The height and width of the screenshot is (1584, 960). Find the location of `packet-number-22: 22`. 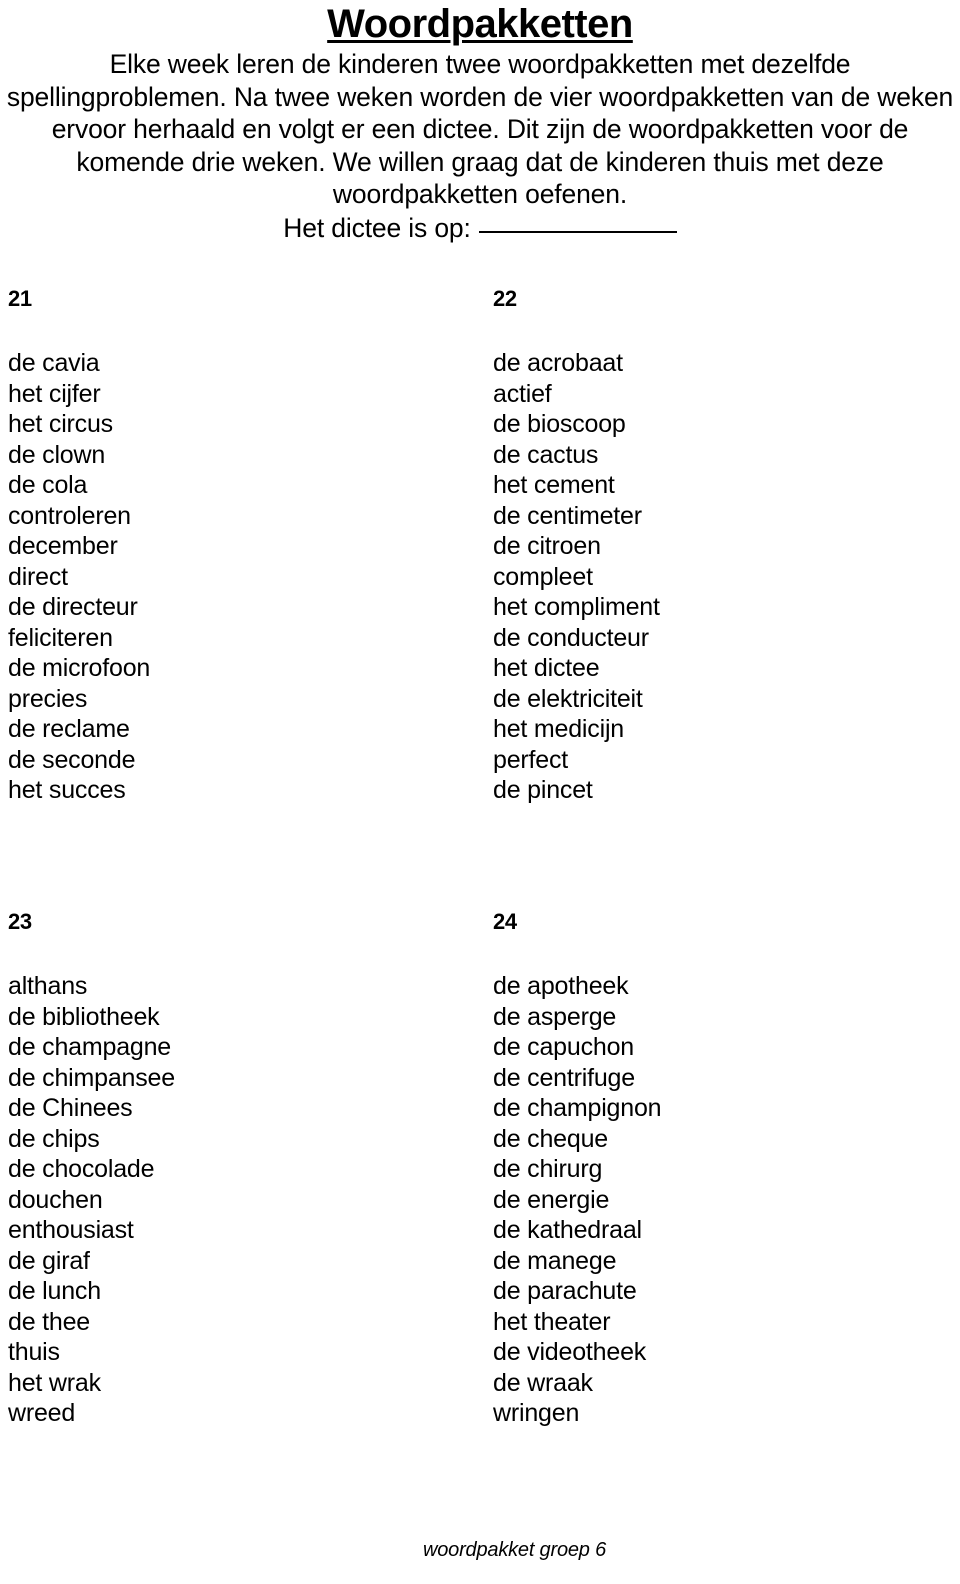

packet-number-22: 22 is located at coordinates (505, 298).